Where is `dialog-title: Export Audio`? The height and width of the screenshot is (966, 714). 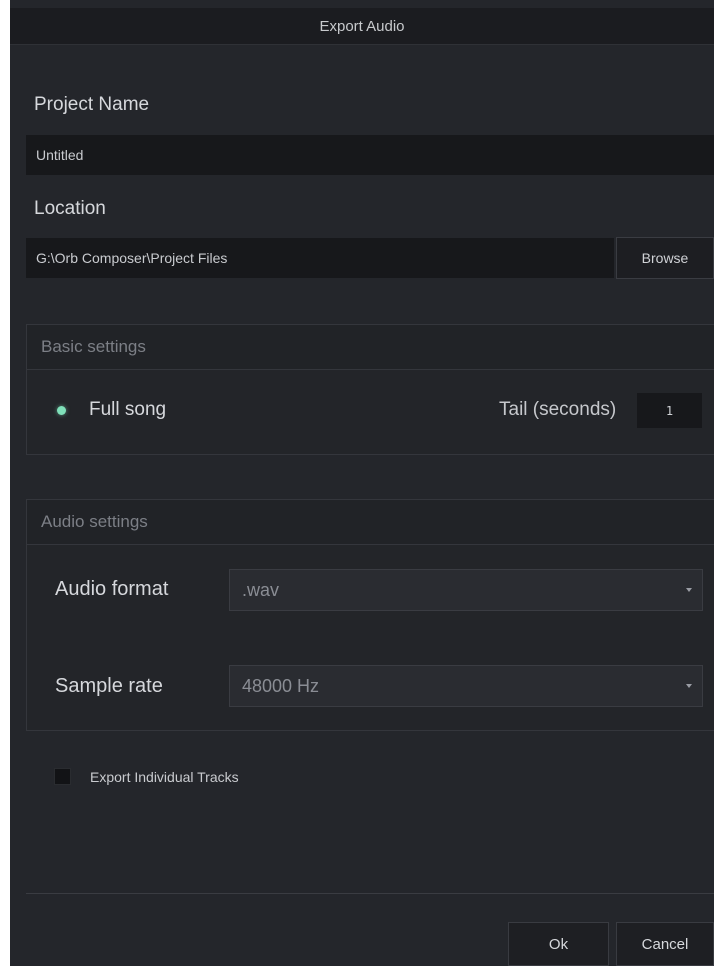 dialog-title: Export Audio is located at coordinates (362, 26).